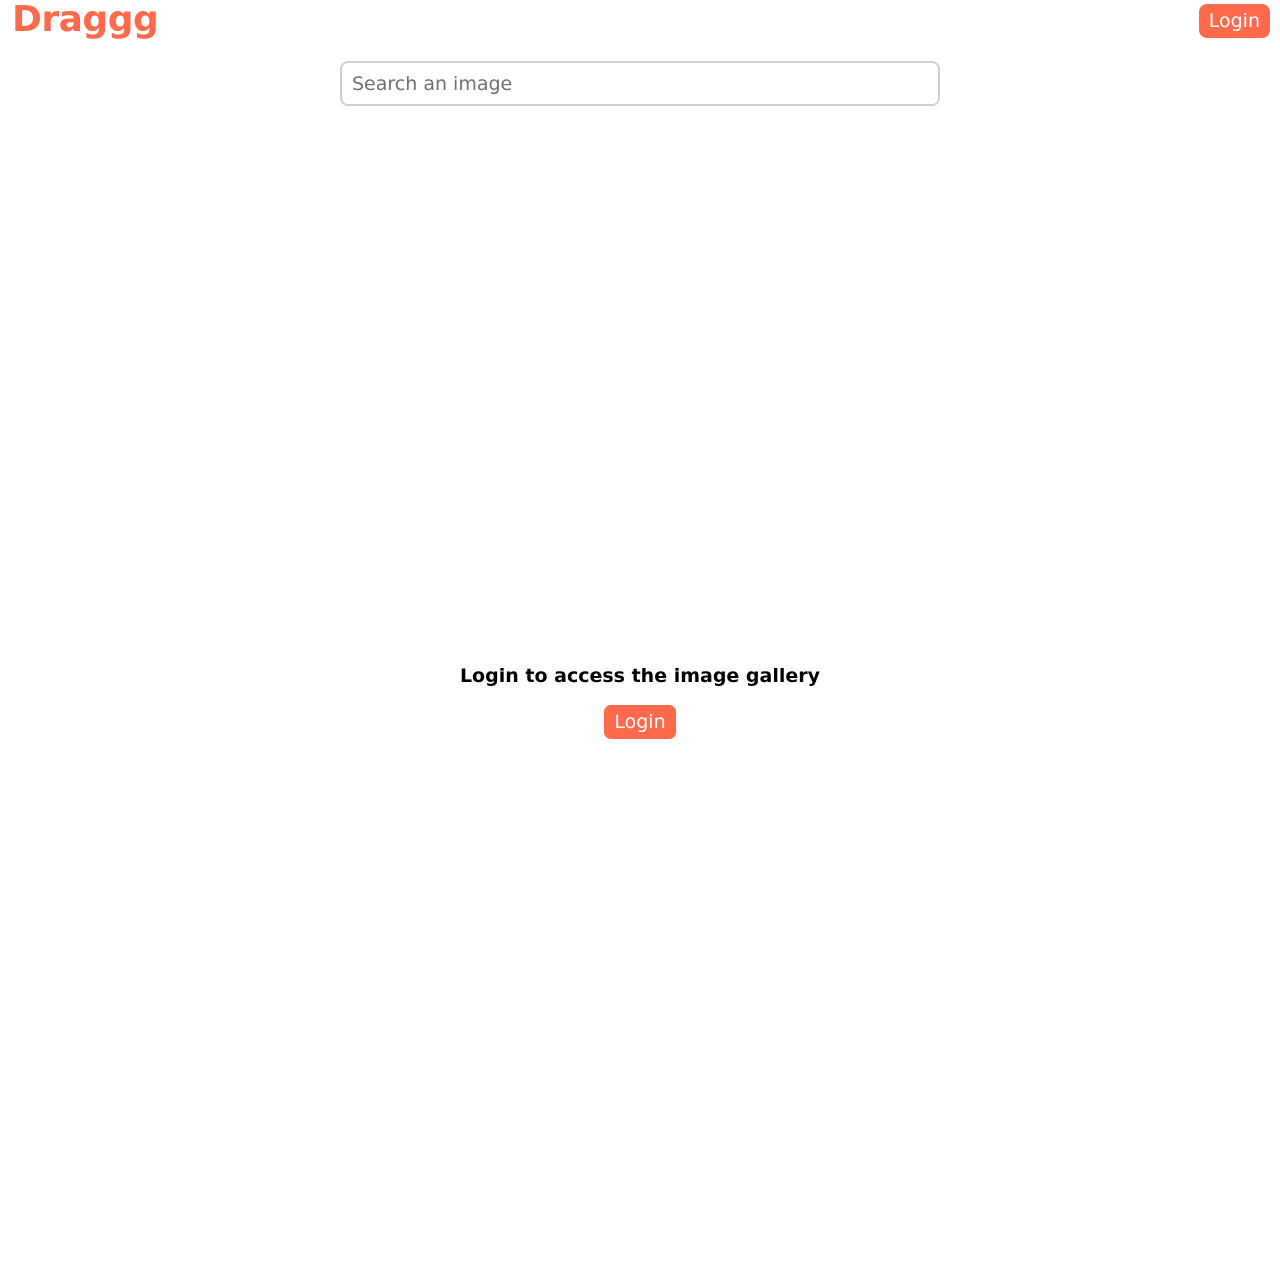 Image resolution: width=1280 pixels, height=1278 pixels. What do you see at coordinates (85, 21) in the screenshot?
I see `app-logo: Draggg` at bounding box center [85, 21].